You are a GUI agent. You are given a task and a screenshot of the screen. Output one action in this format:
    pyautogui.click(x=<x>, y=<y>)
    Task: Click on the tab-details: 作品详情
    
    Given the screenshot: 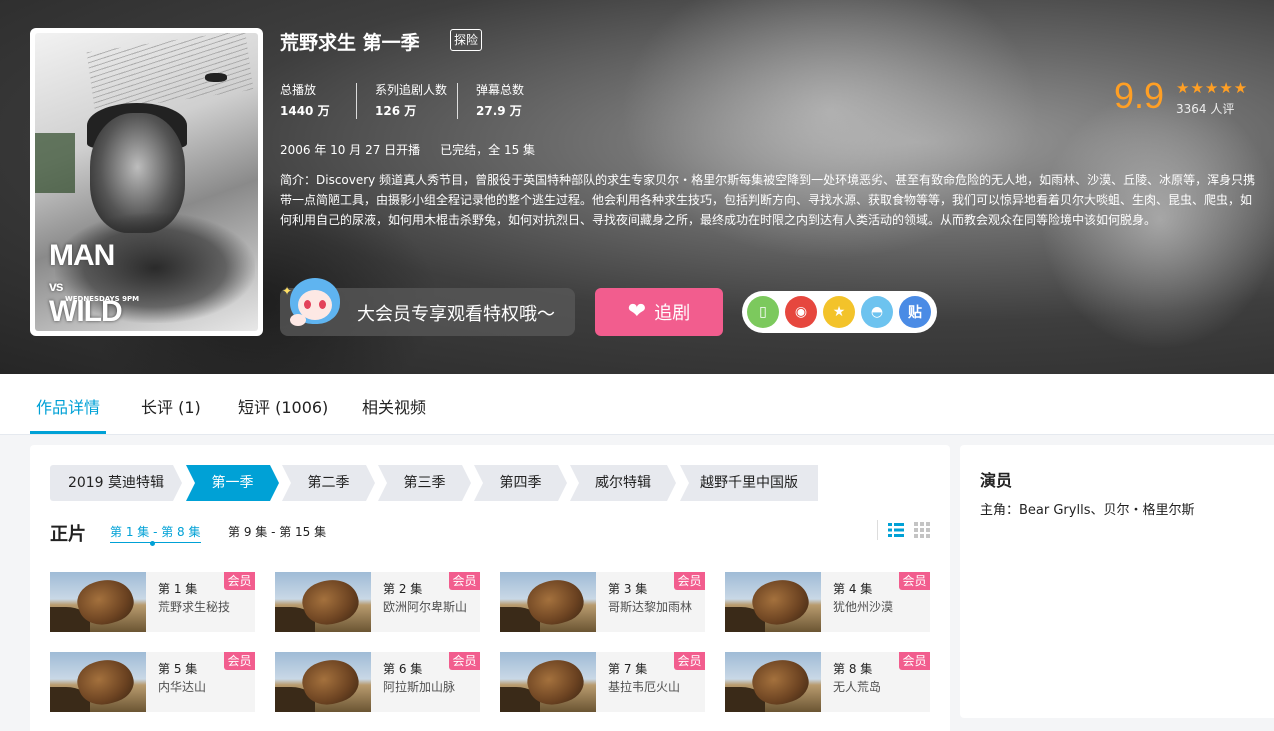 What is the action you would take?
    pyautogui.click(x=68, y=406)
    